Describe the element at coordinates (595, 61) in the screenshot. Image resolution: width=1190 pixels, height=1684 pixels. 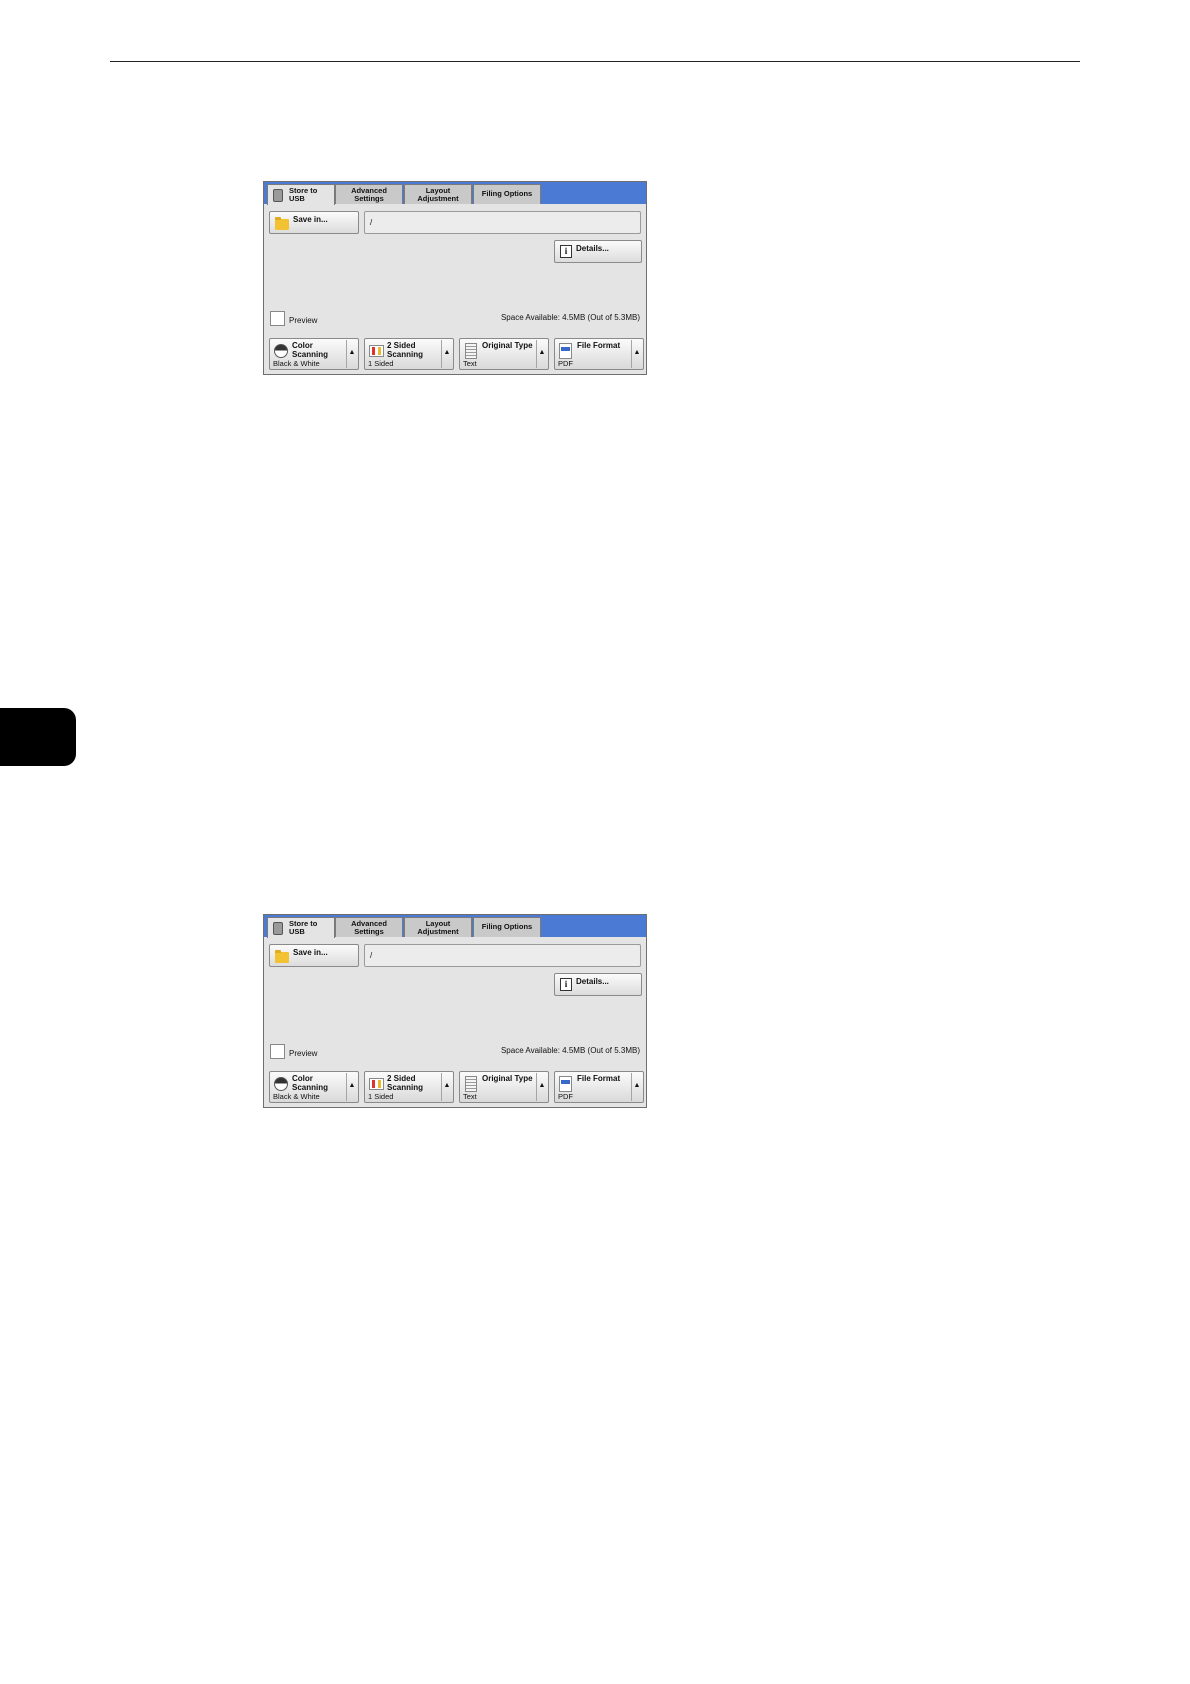
I see `header-rule` at that location.